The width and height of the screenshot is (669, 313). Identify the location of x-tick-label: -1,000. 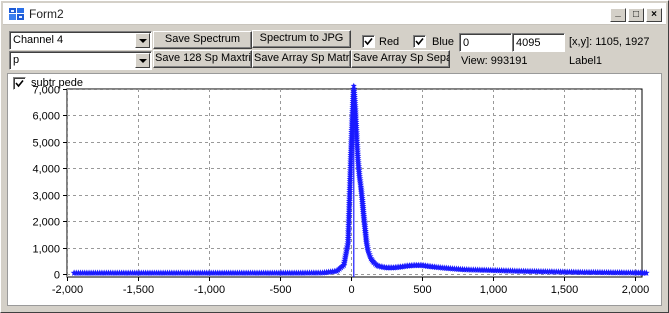
(209, 290).